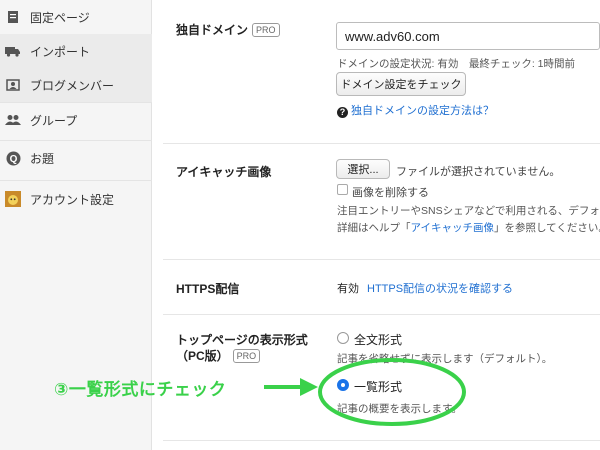  Describe the element at coordinates (13, 120) in the screenshot. I see `group-icon` at that location.